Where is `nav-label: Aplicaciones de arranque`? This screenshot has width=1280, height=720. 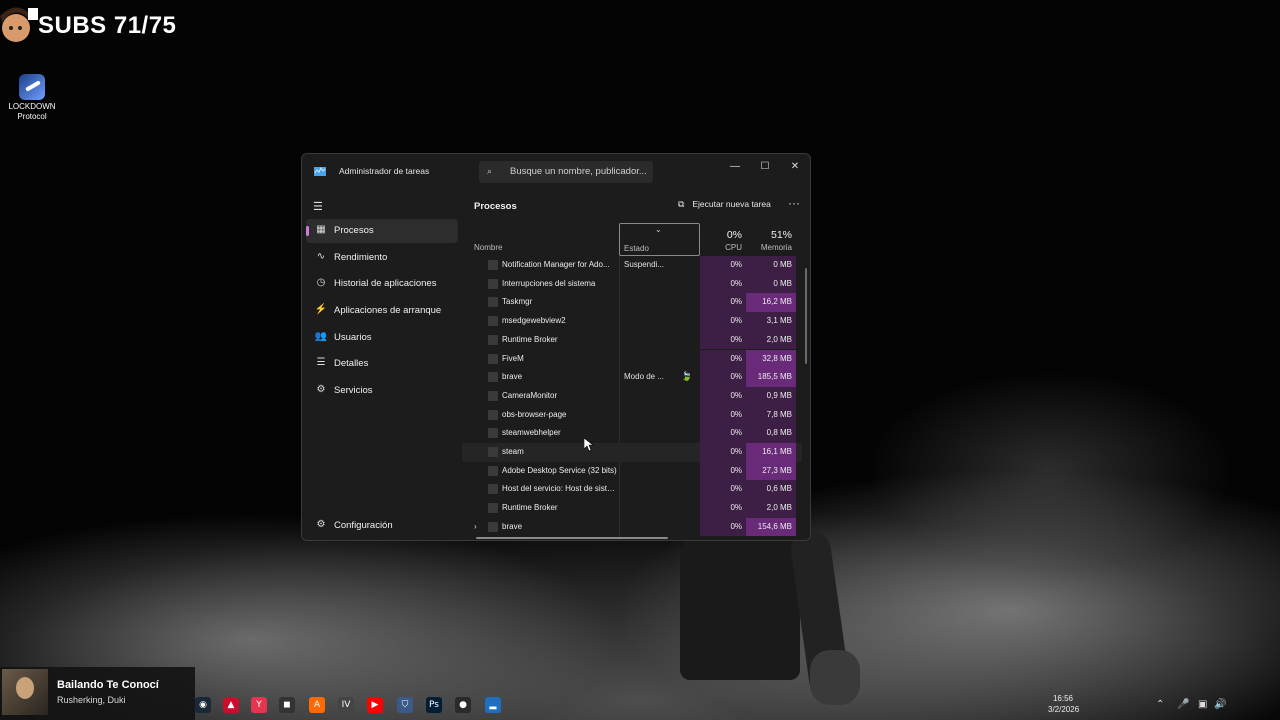 nav-label: Aplicaciones de arranque is located at coordinates (388, 310).